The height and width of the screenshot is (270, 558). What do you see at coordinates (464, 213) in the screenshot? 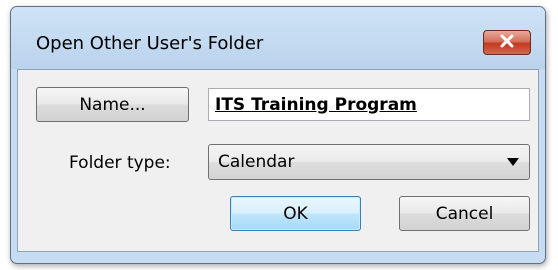
I see `cancel-button: Cancel` at bounding box center [464, 213].